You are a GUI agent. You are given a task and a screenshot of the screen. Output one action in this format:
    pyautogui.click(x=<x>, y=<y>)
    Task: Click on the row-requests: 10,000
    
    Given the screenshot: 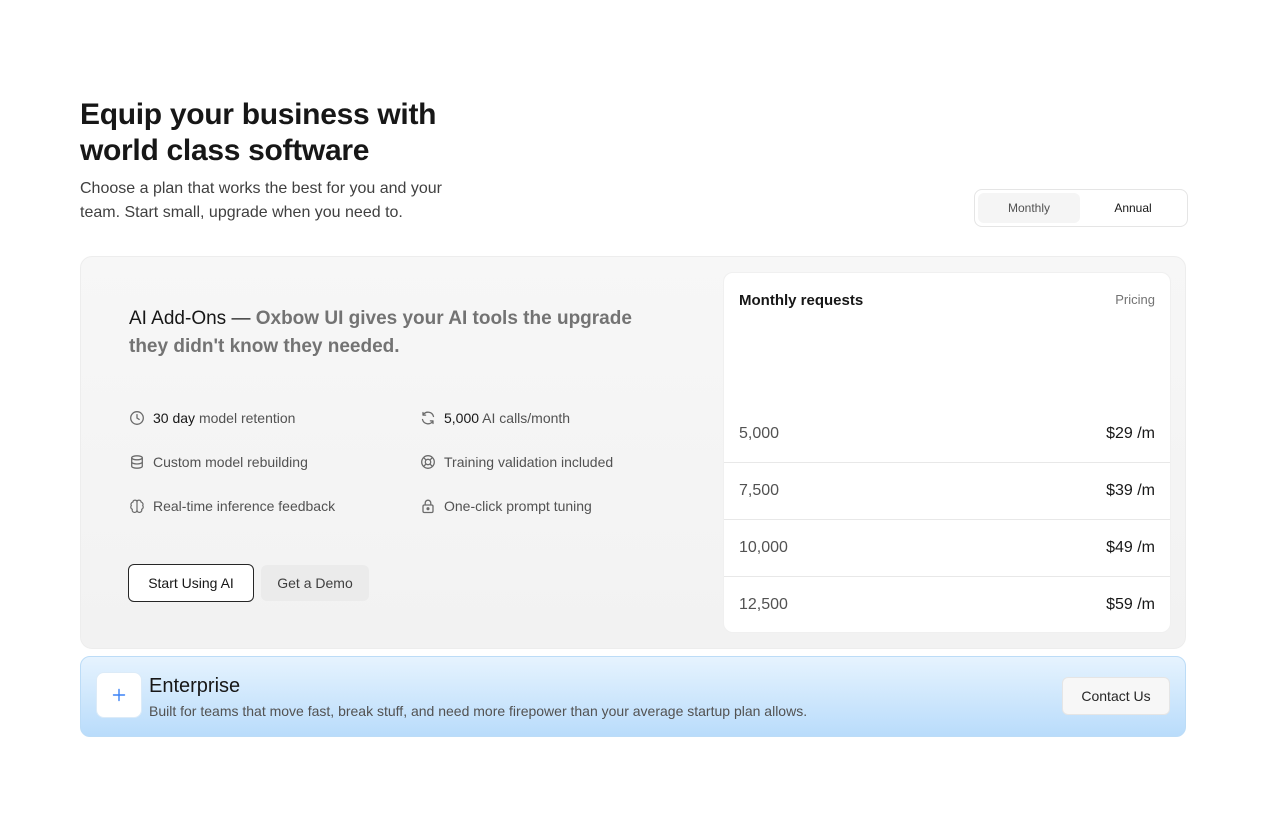 What is the action you would take?
    pyautogui.click(x=763, y=547)
    